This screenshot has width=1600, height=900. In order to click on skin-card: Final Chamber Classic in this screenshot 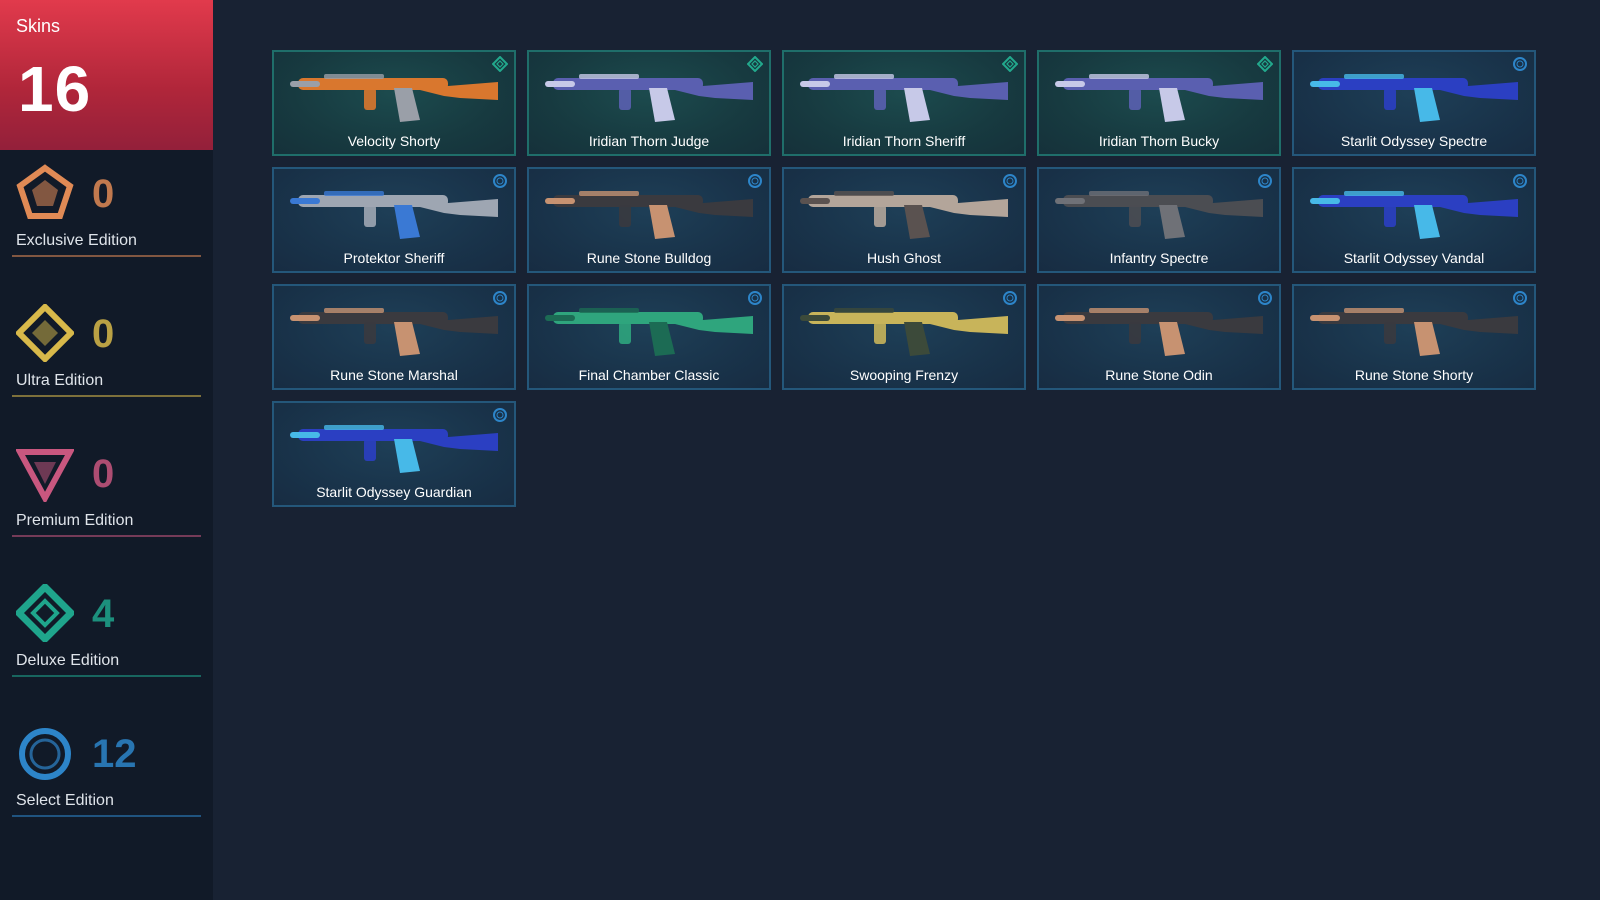, I will do `click(649, 337)`.